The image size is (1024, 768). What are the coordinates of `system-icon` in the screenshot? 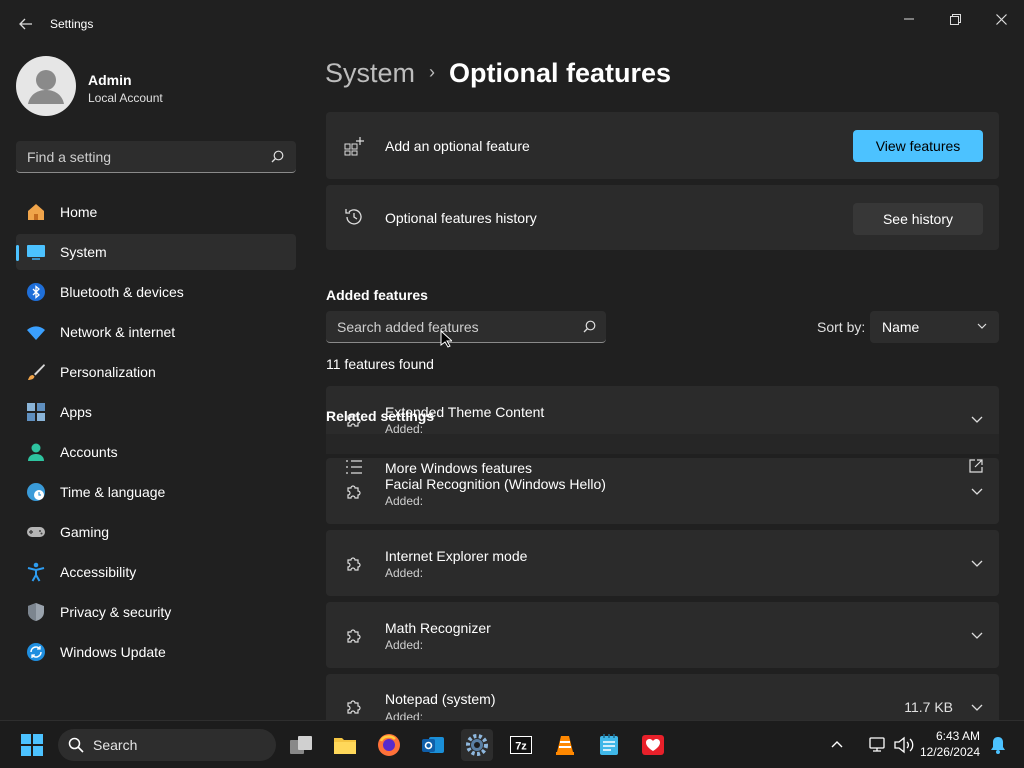 It's located at (36, 252).